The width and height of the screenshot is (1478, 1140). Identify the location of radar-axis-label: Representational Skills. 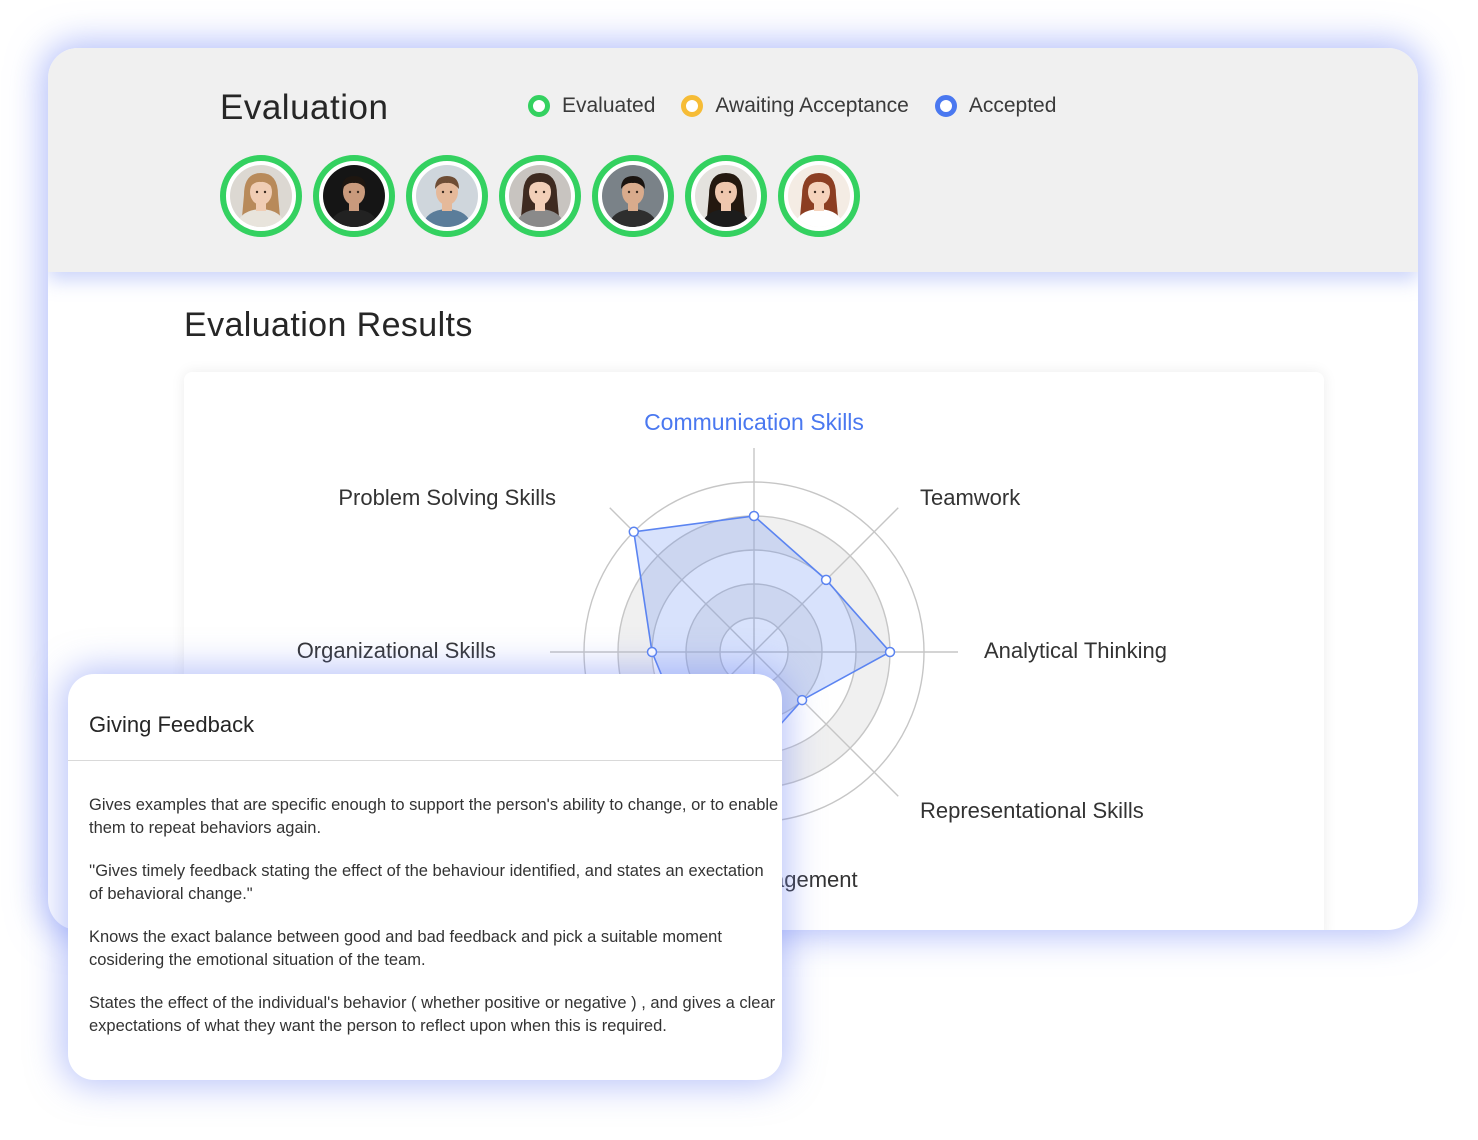
(1032, 810).